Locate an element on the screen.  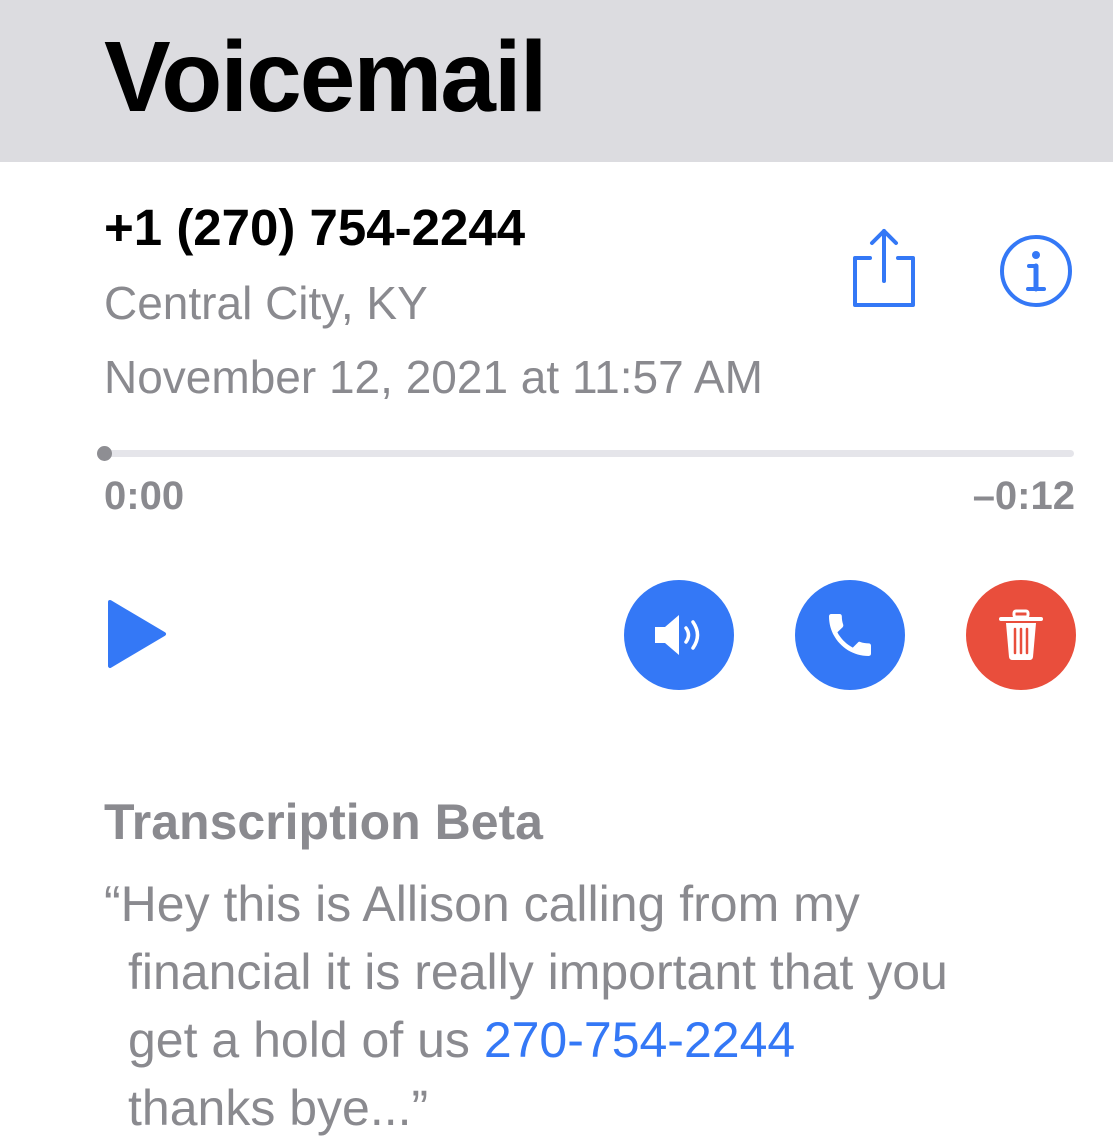
call-back-button is located at coordinates (850, 635).